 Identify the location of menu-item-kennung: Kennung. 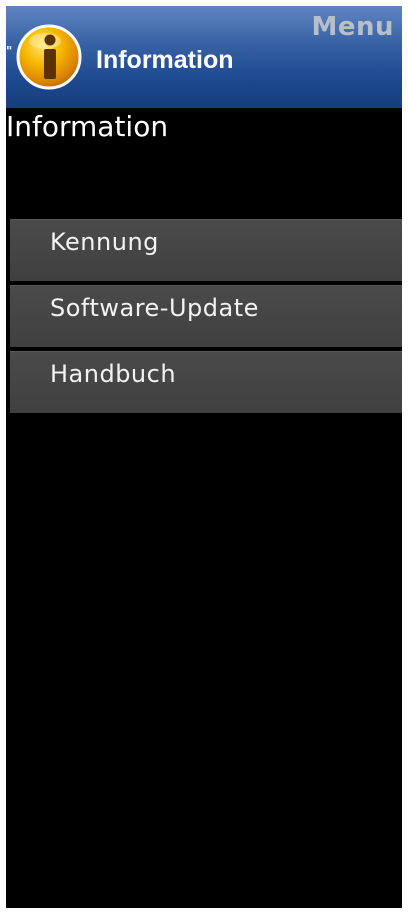
(206, 250).